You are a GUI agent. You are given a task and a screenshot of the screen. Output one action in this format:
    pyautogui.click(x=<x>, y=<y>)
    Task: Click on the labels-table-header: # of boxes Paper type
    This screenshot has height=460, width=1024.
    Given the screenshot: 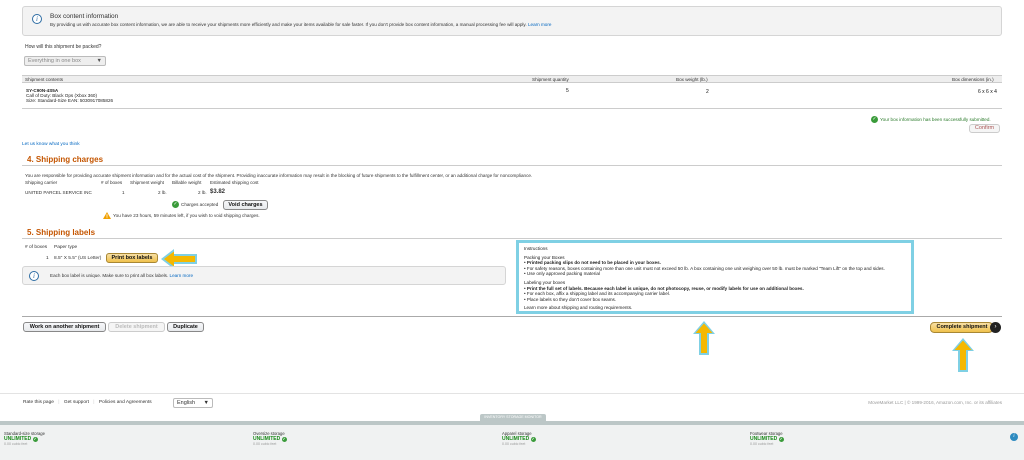 What is the action you would take?
    pyautogui.click(x=51, y=247)
    